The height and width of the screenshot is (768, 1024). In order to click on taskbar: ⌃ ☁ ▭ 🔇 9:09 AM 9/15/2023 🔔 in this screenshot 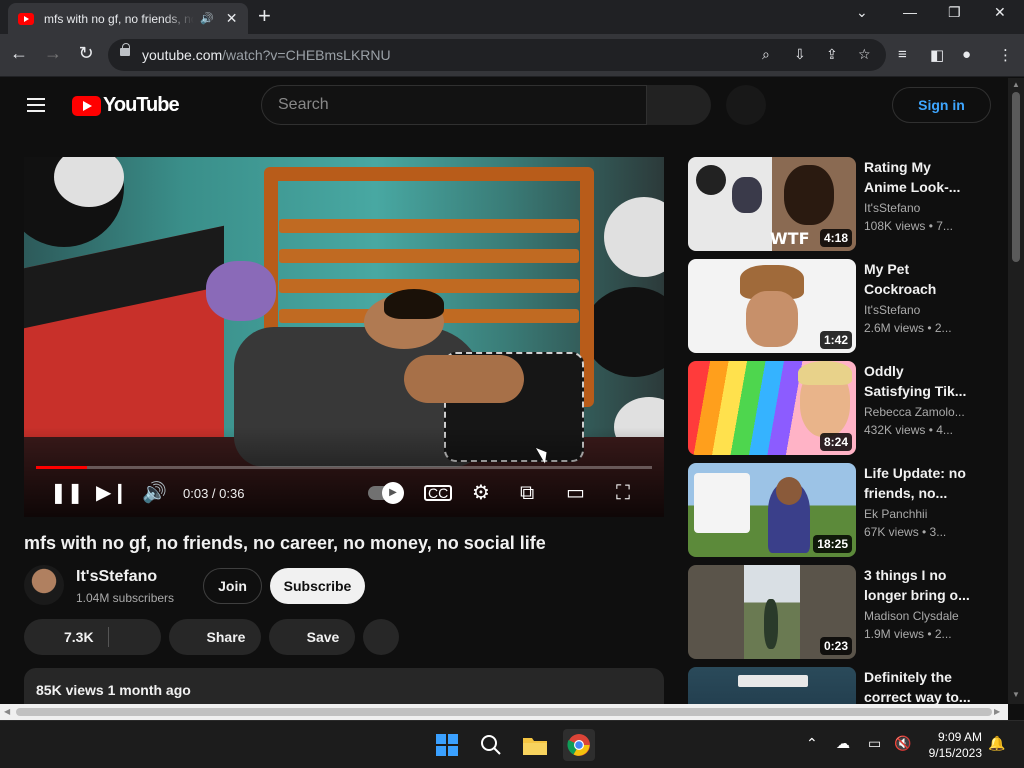, I will do `click(512, 744)`.